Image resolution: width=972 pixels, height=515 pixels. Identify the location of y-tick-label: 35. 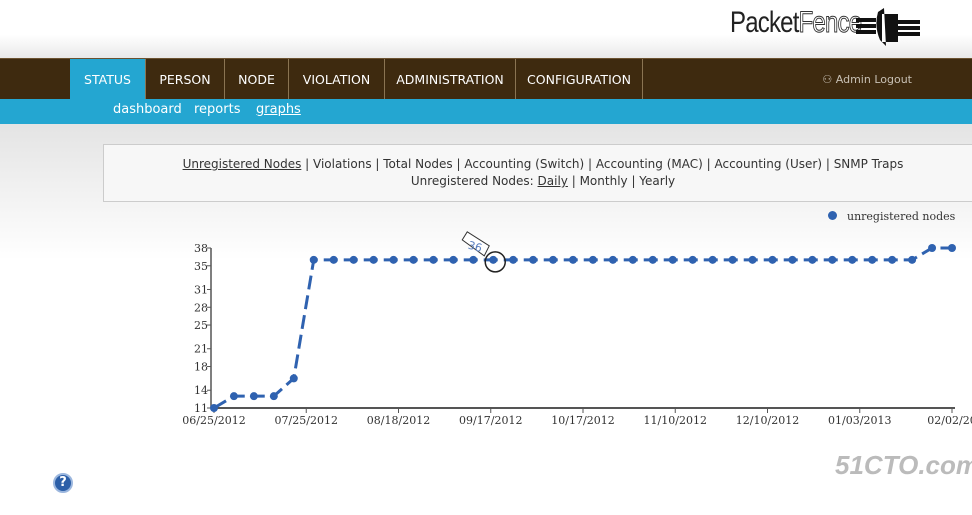
(201, 266).